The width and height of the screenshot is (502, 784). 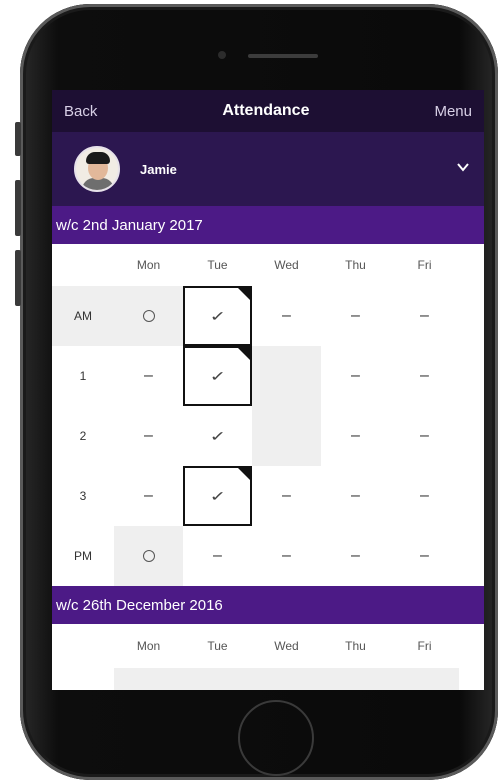 I want to click on period-label: AM, so click(x=83, y=316).